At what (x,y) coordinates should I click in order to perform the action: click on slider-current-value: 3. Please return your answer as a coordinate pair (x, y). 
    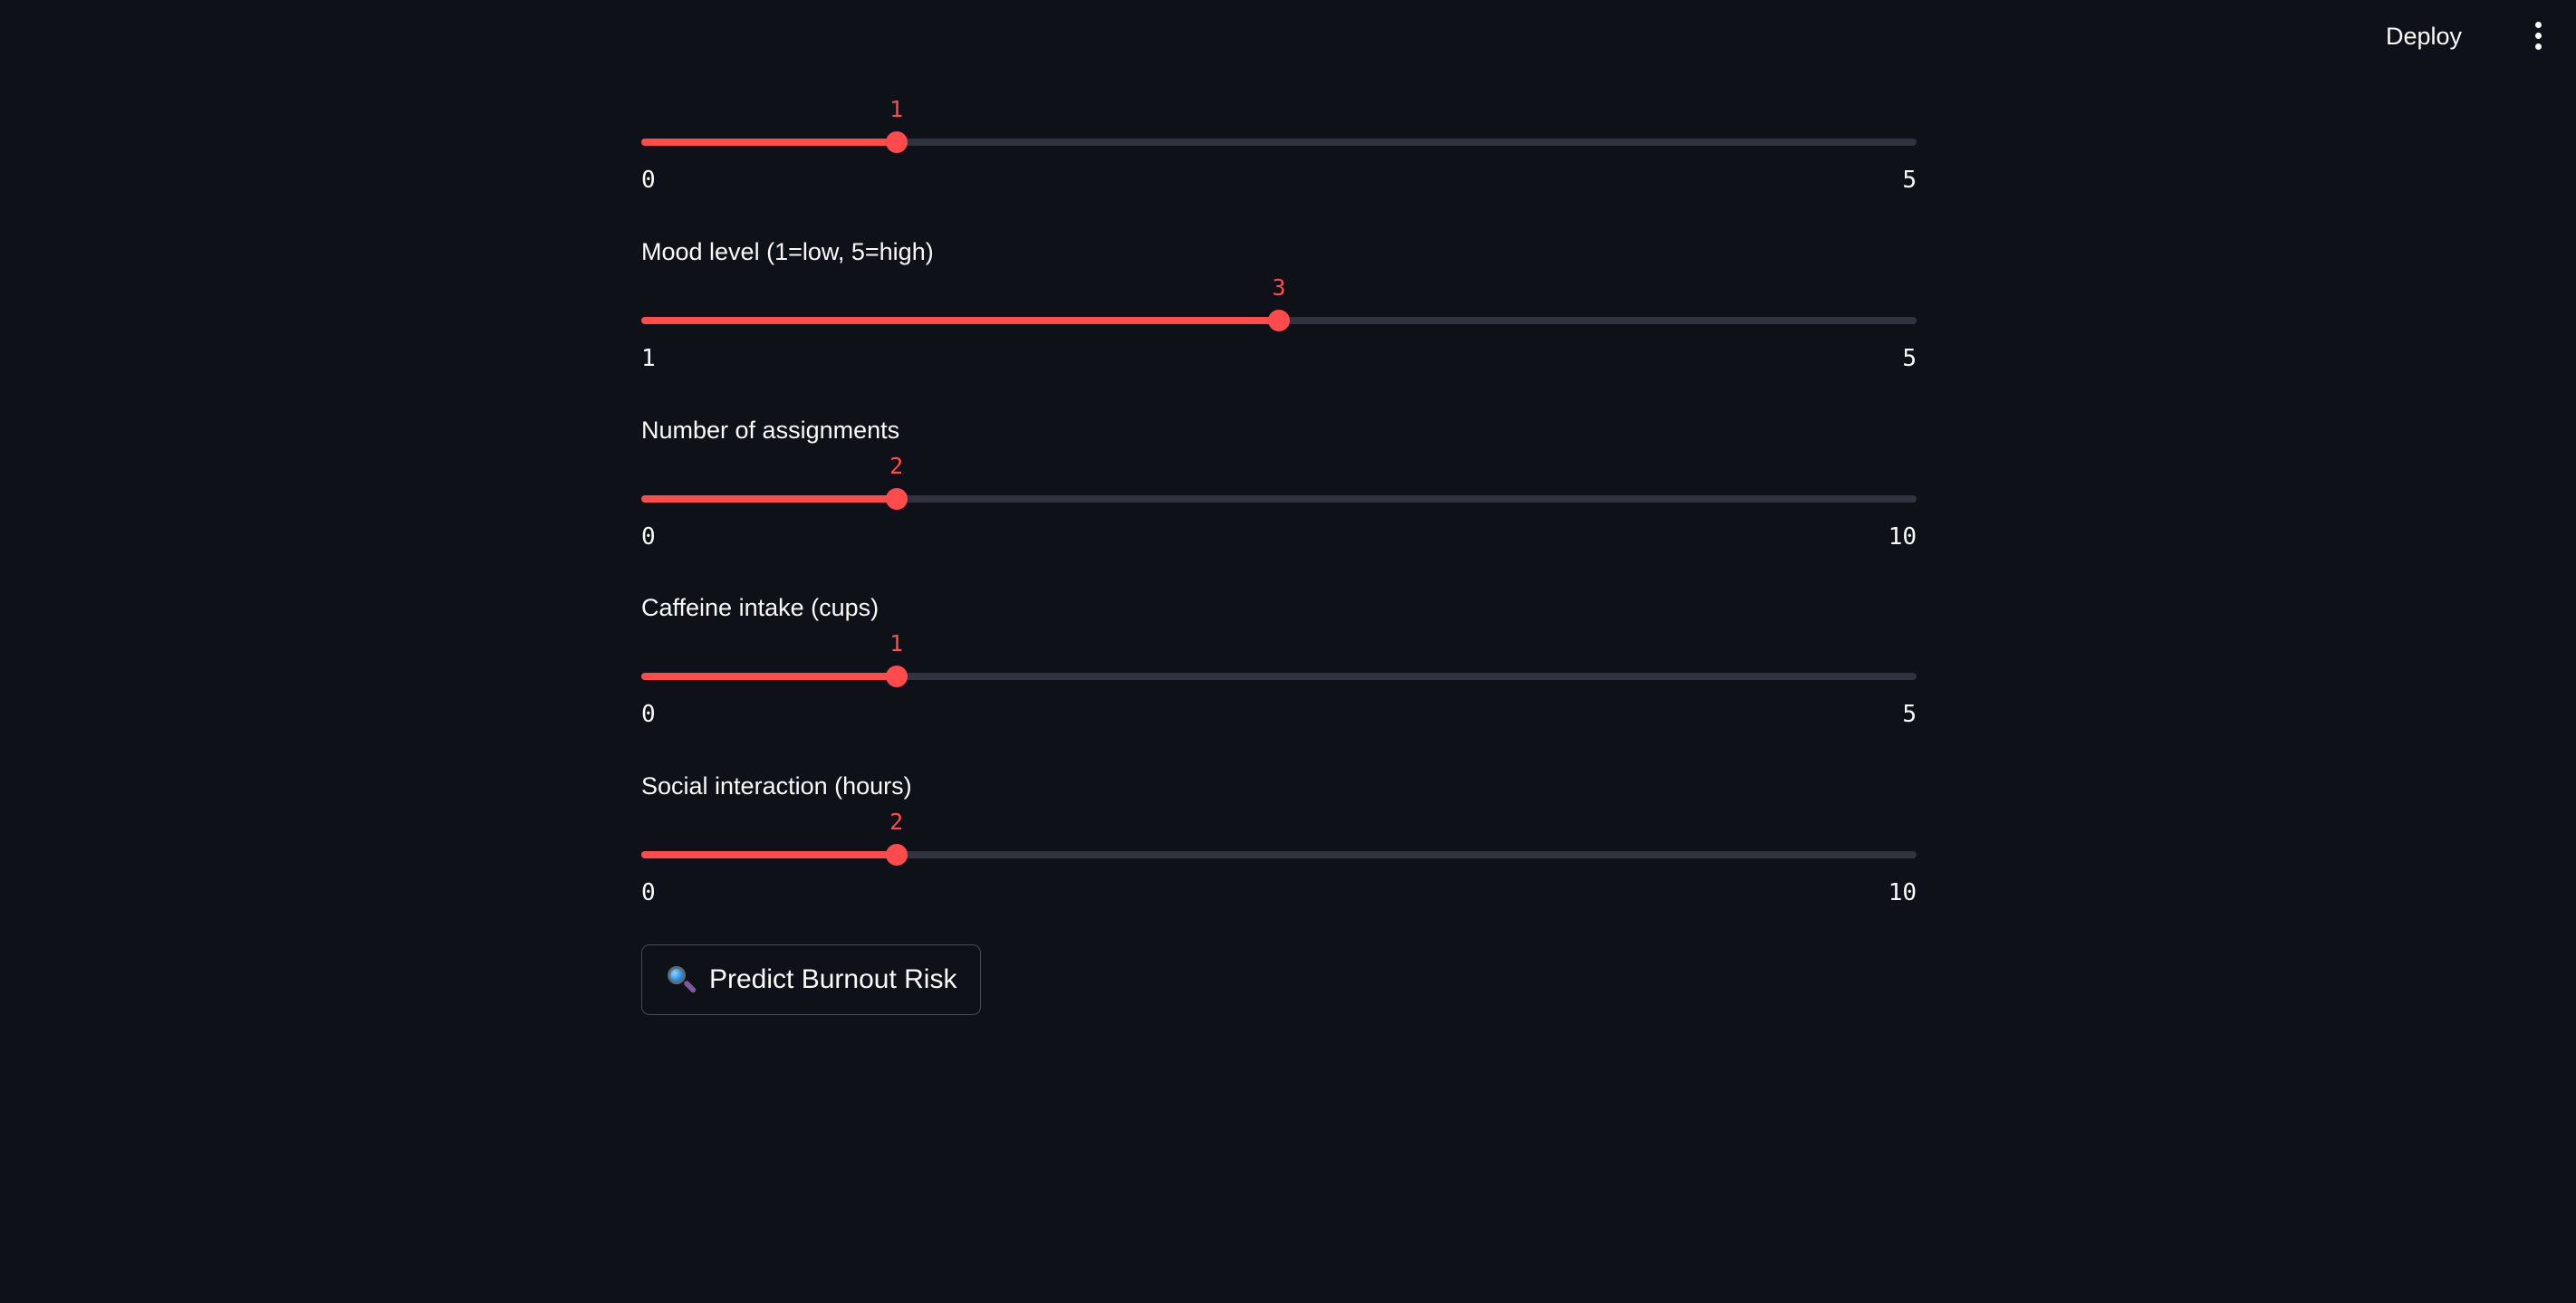
    Looking at the image, I should click on (1279, 287).